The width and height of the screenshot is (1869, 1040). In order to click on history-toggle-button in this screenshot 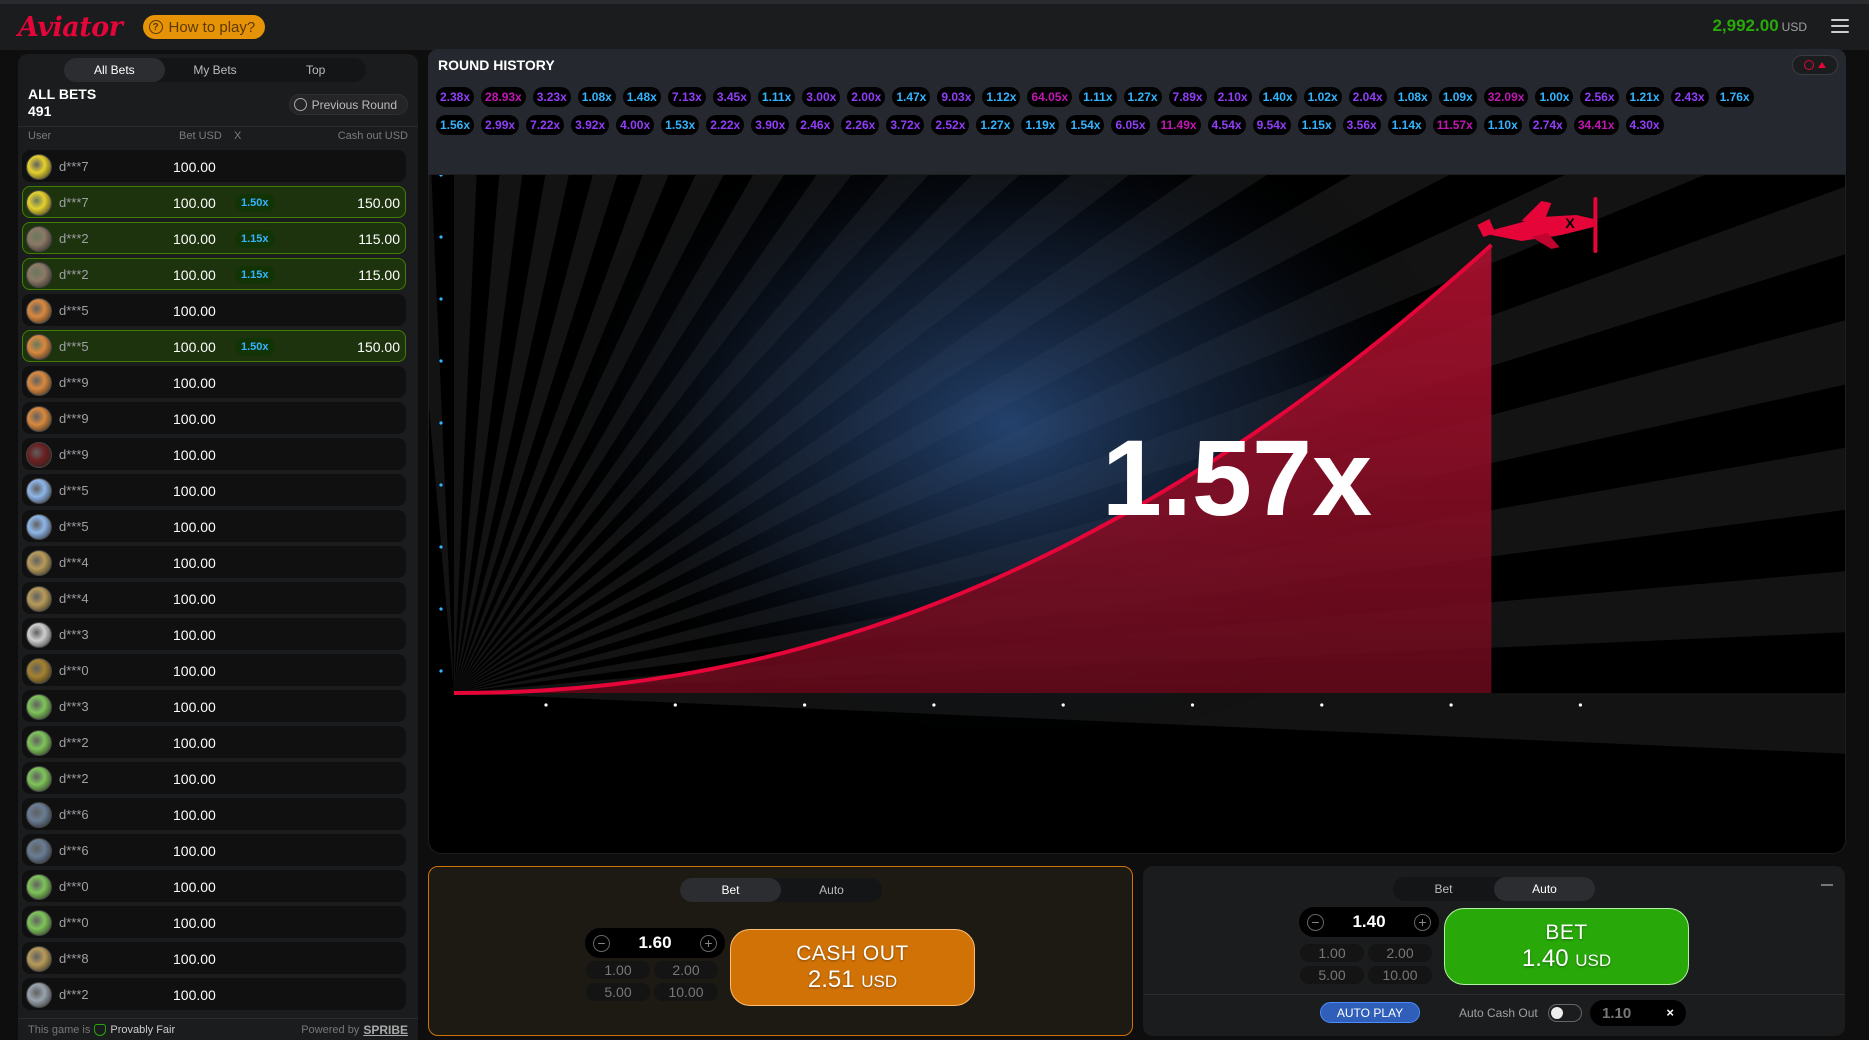, I will do `click(1815, 65)`.